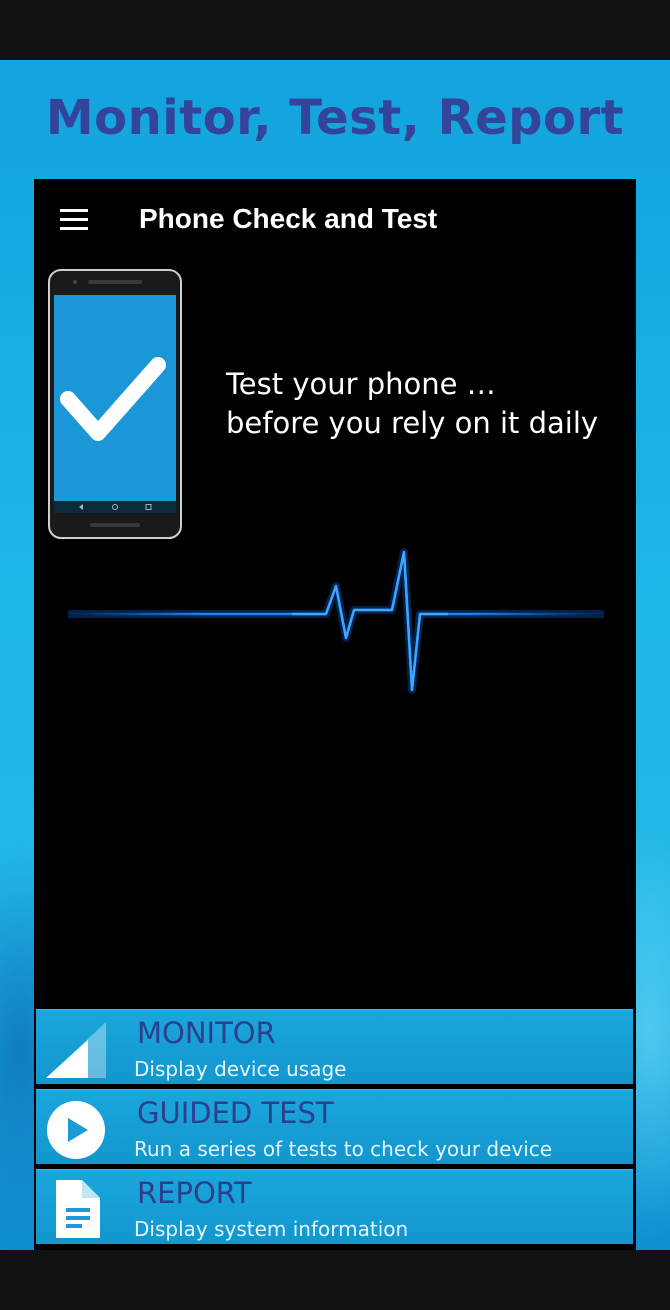 The height and width of the screenshot is (1310, 670). I want to click on signal-strength-icon, so click(76, 1050).